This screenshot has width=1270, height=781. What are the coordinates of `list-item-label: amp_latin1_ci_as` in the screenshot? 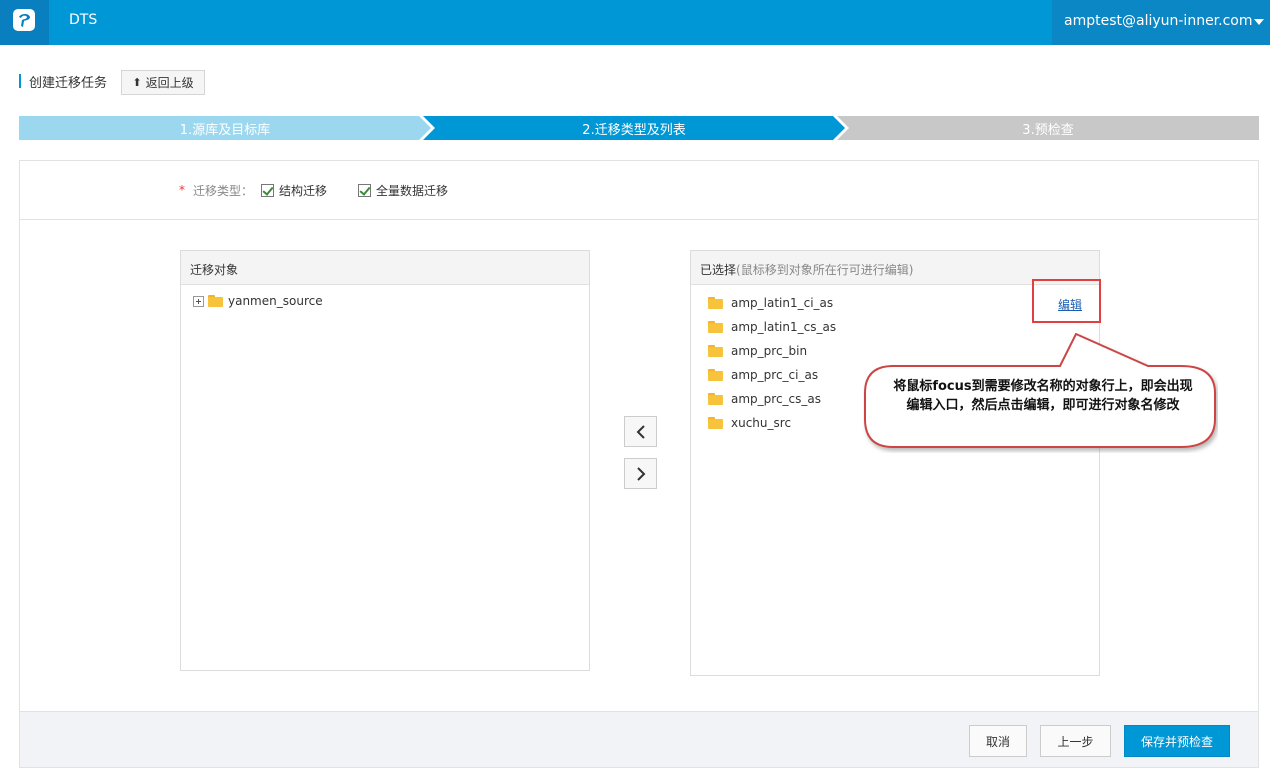 It's located at (782, 303).